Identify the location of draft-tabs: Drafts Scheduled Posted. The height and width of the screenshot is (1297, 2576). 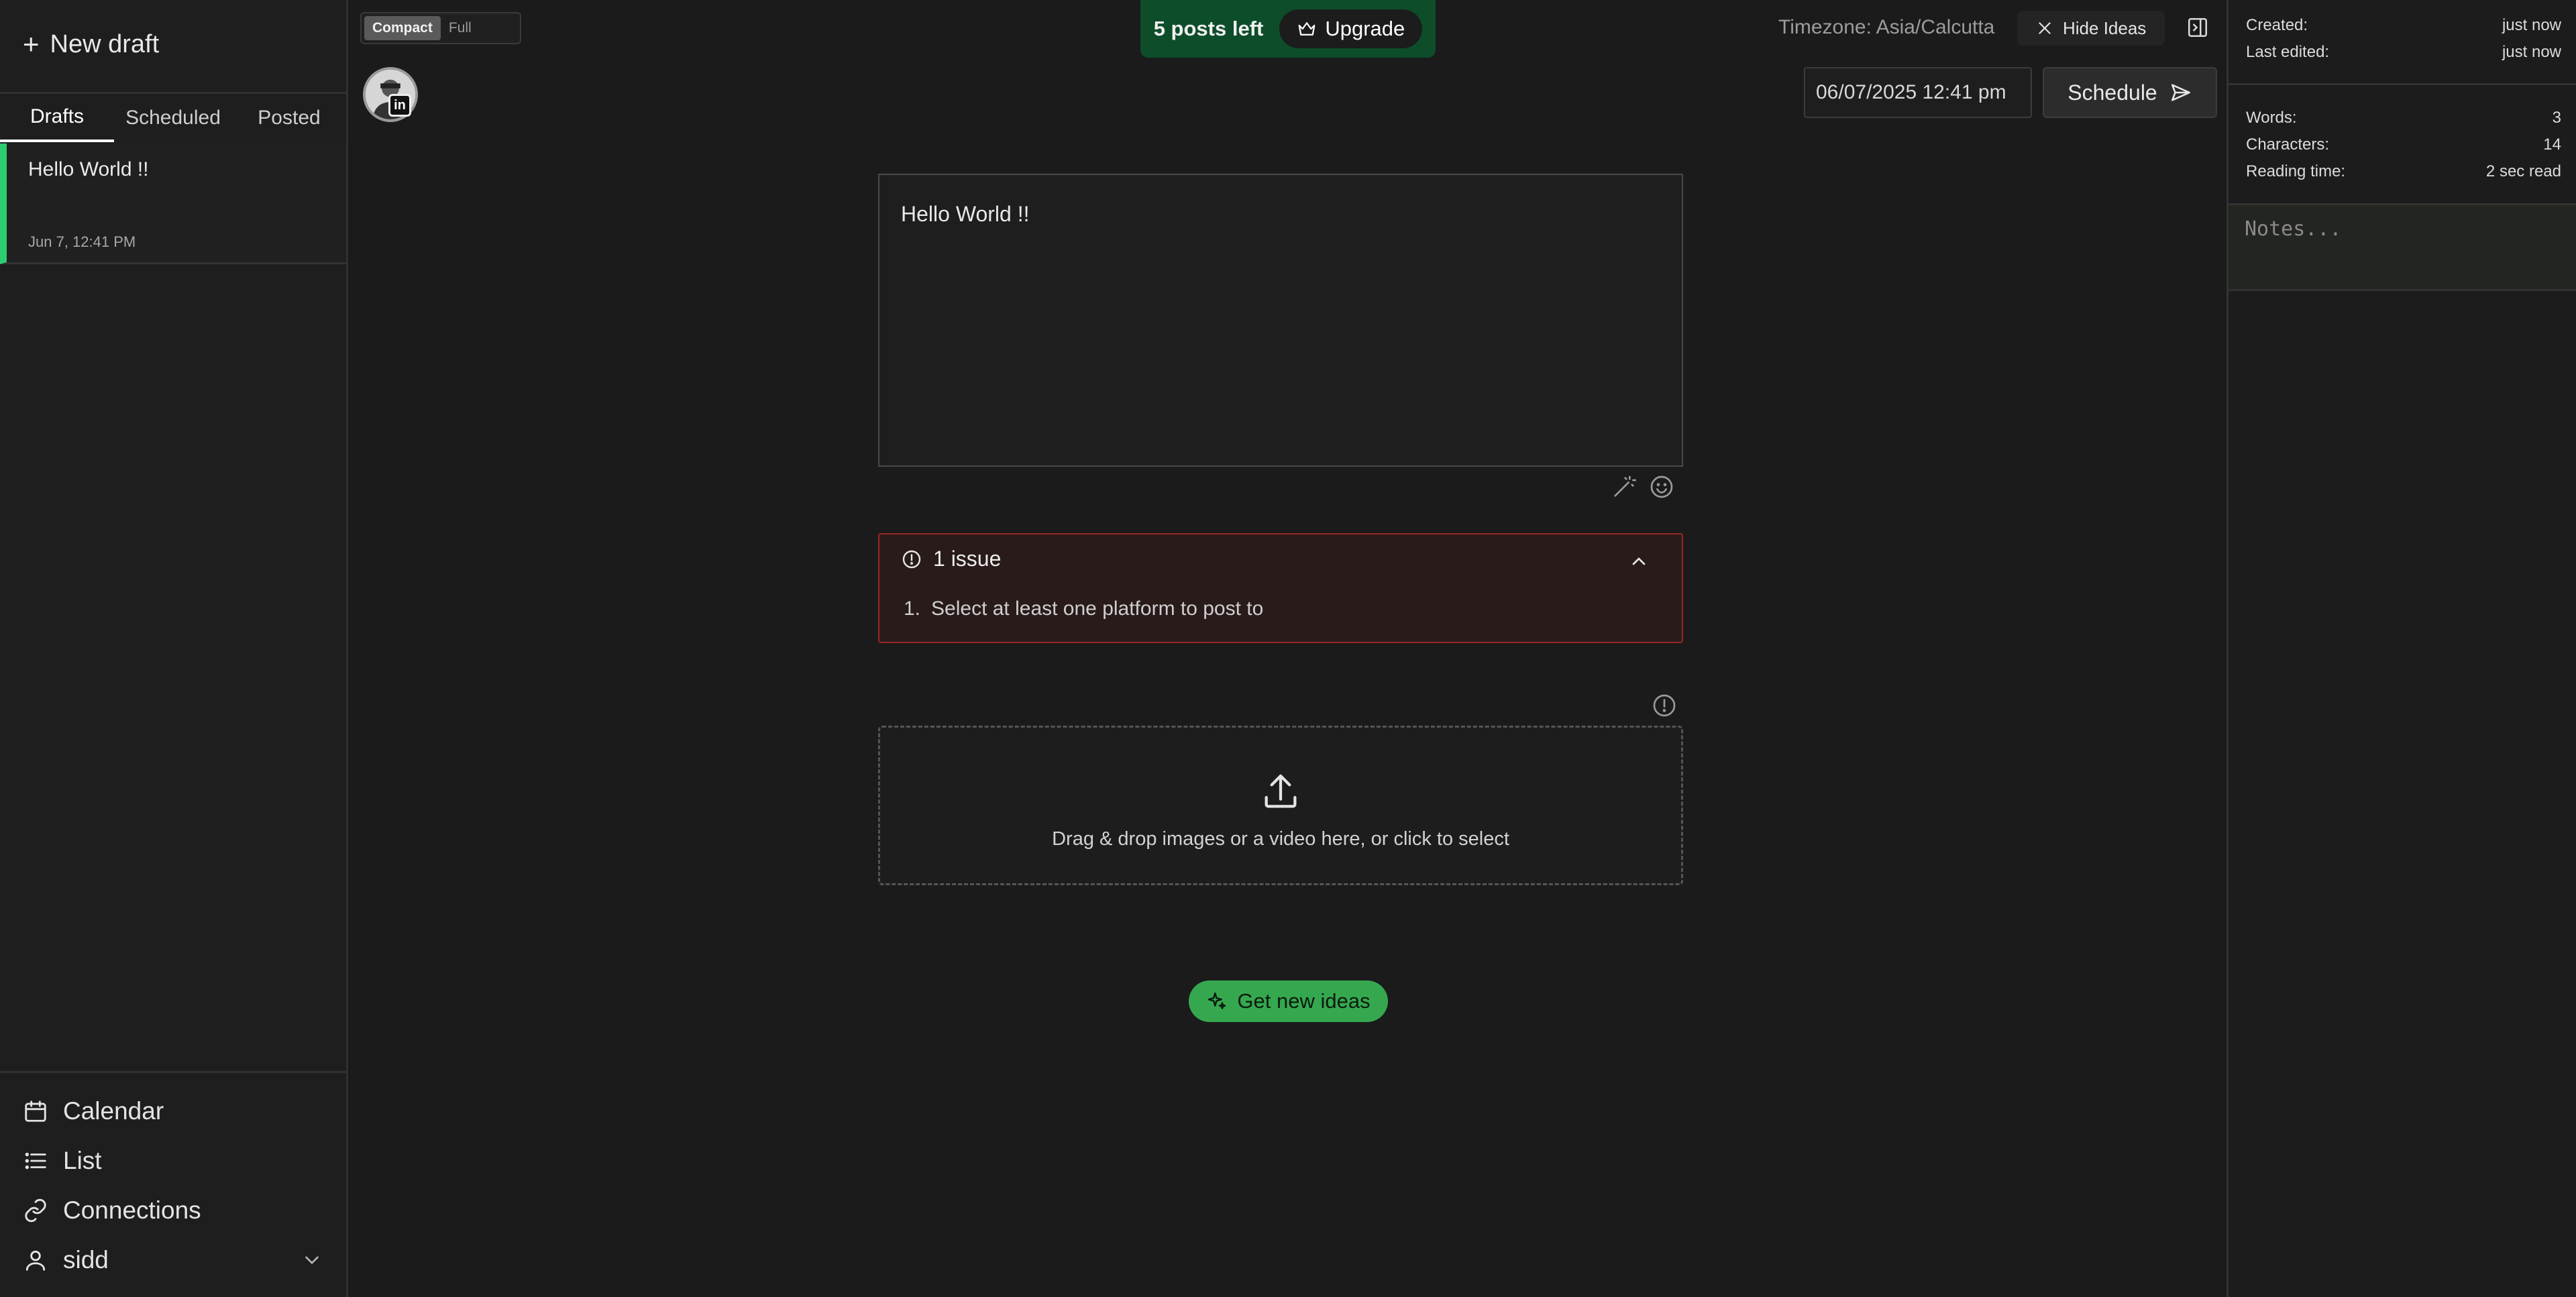
(174, 118).